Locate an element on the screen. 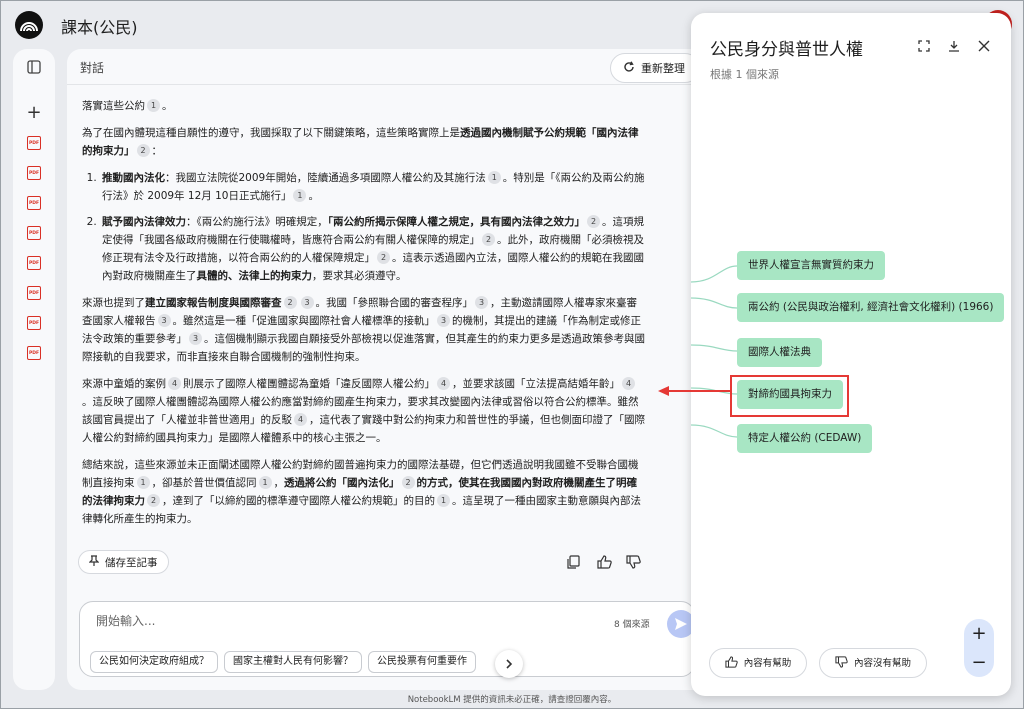 The image size is (1024, 709). zoom-controls: + − is located at coordinates (979, 648).